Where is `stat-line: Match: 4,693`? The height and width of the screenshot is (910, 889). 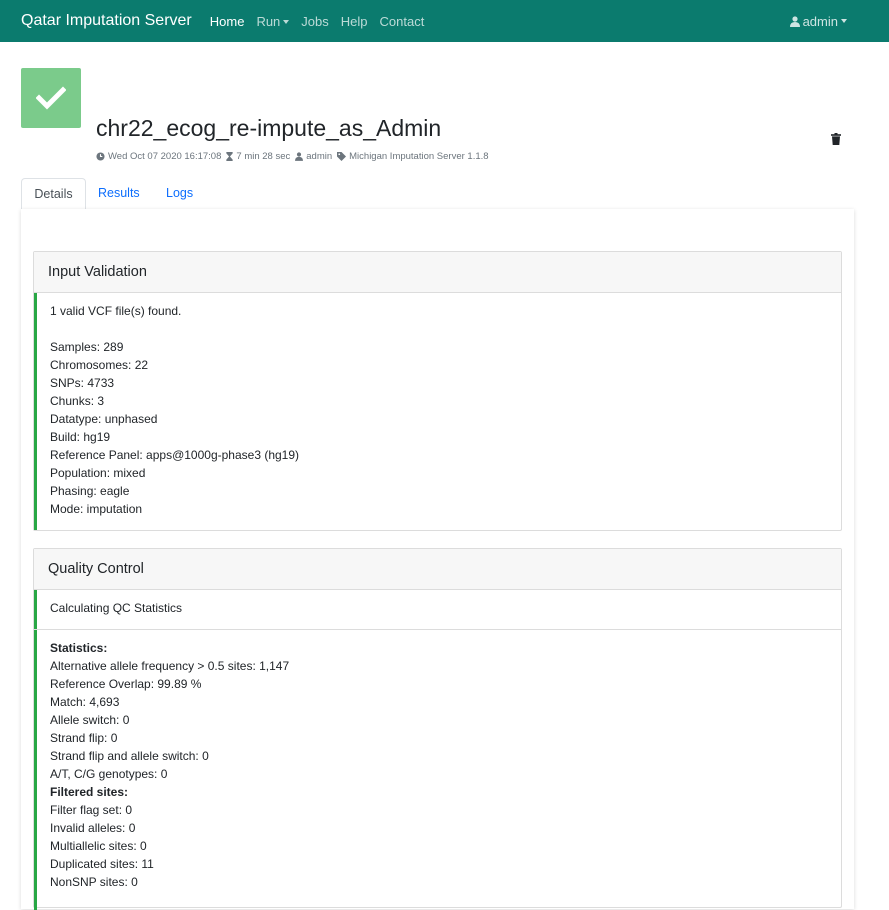
stat-line: Match: 4,693 is located at coordinates (85, 702).